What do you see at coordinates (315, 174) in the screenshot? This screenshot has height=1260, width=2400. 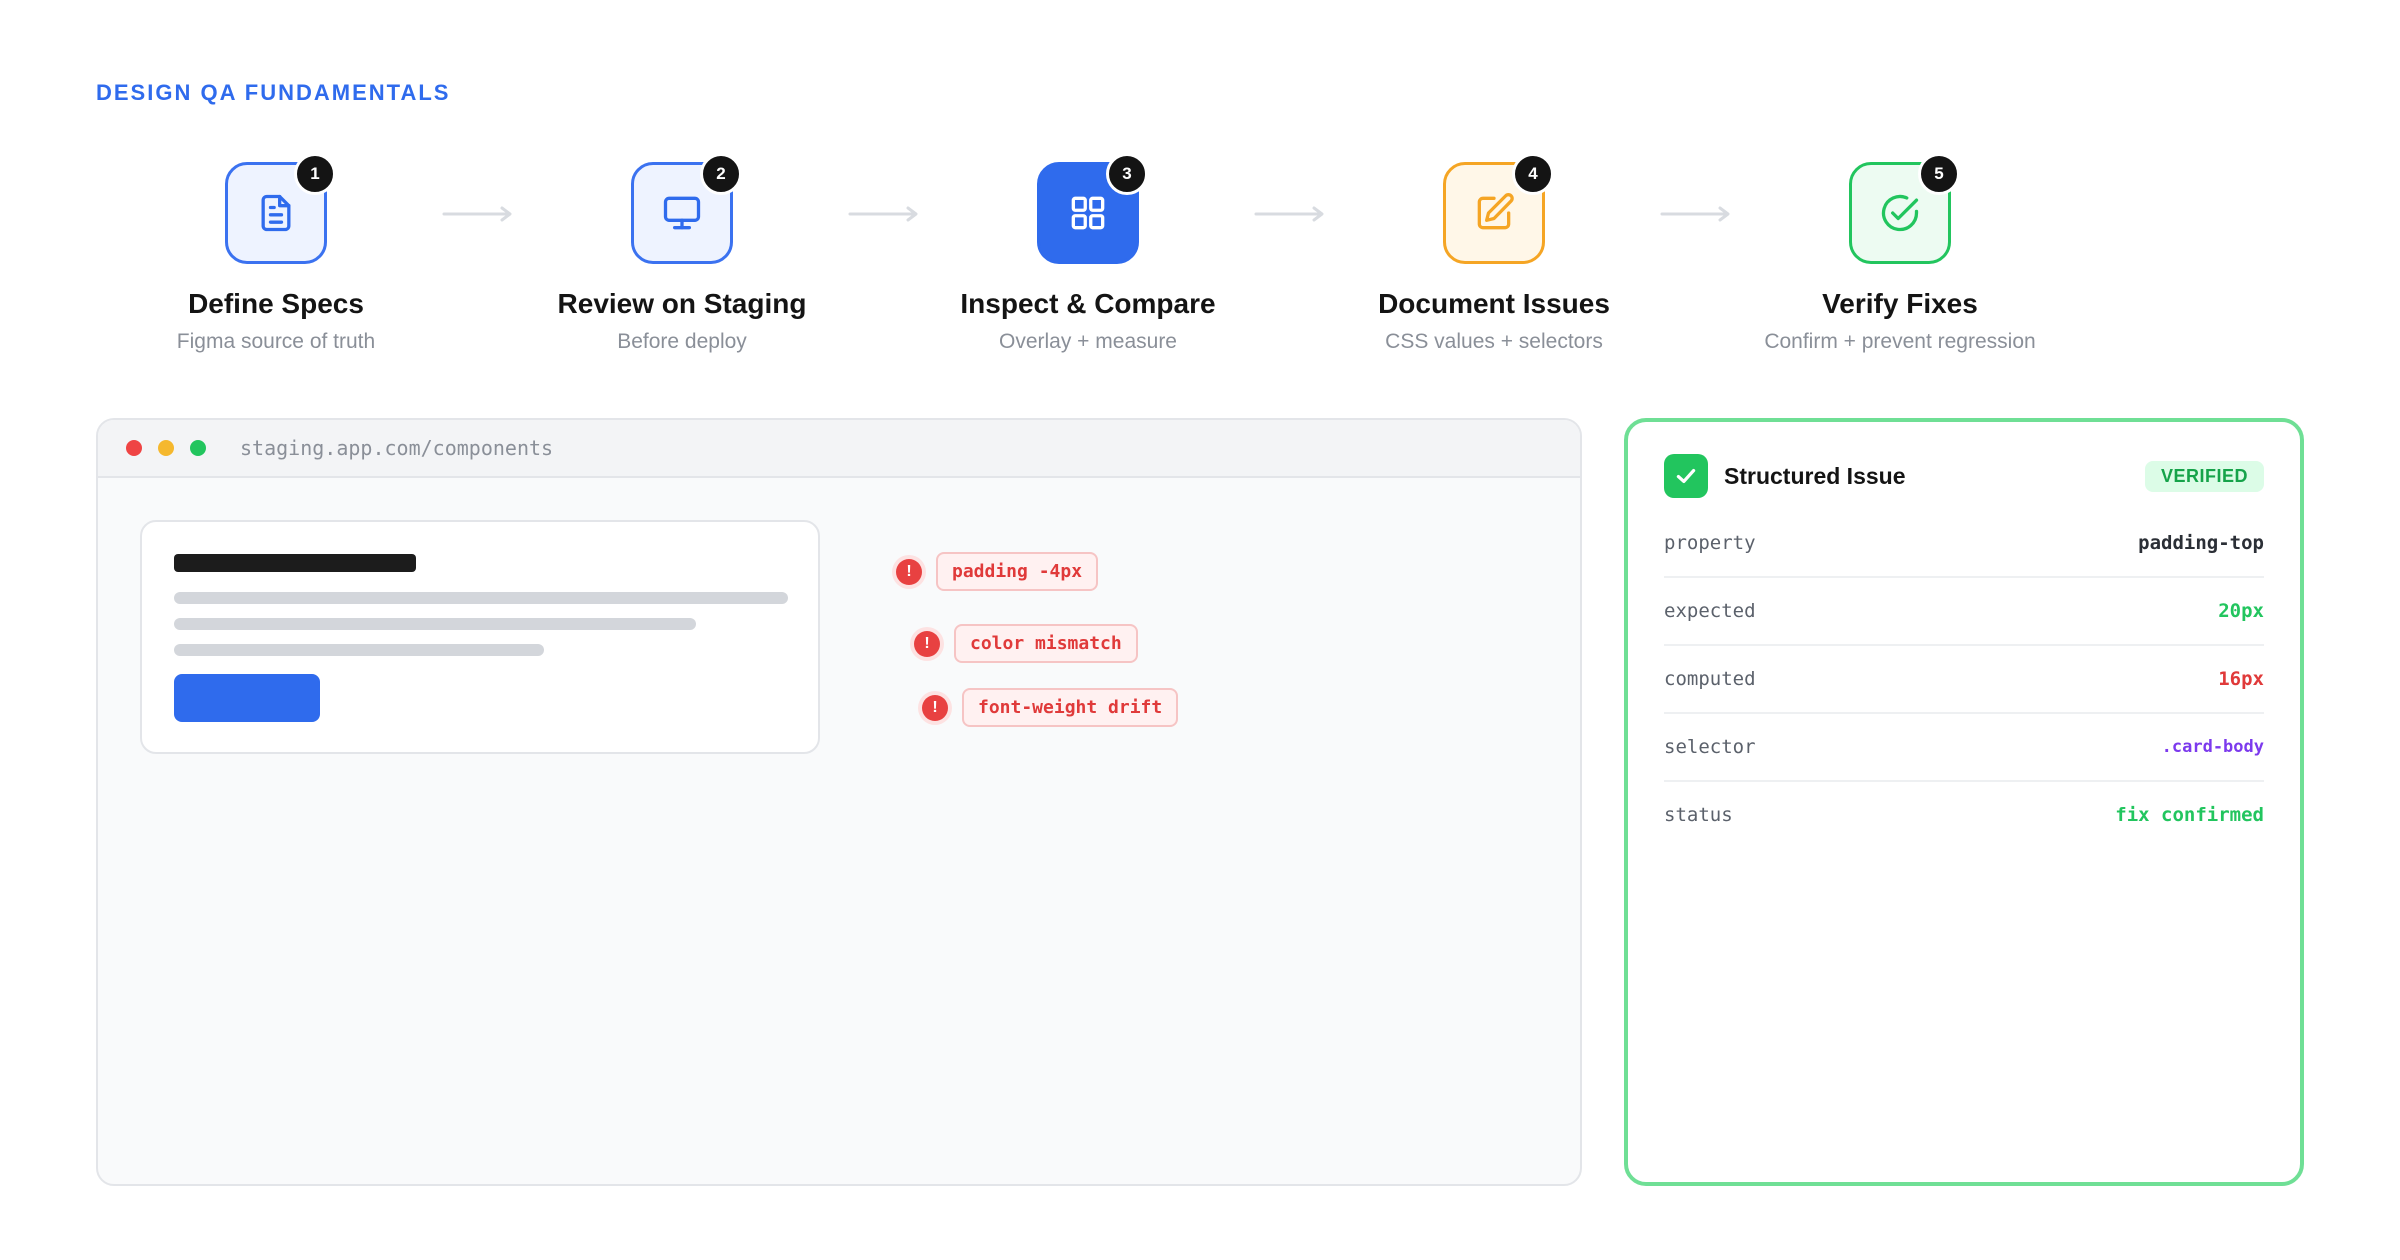 I see `step-number-badge: 1` at bounding box center [315, 174].